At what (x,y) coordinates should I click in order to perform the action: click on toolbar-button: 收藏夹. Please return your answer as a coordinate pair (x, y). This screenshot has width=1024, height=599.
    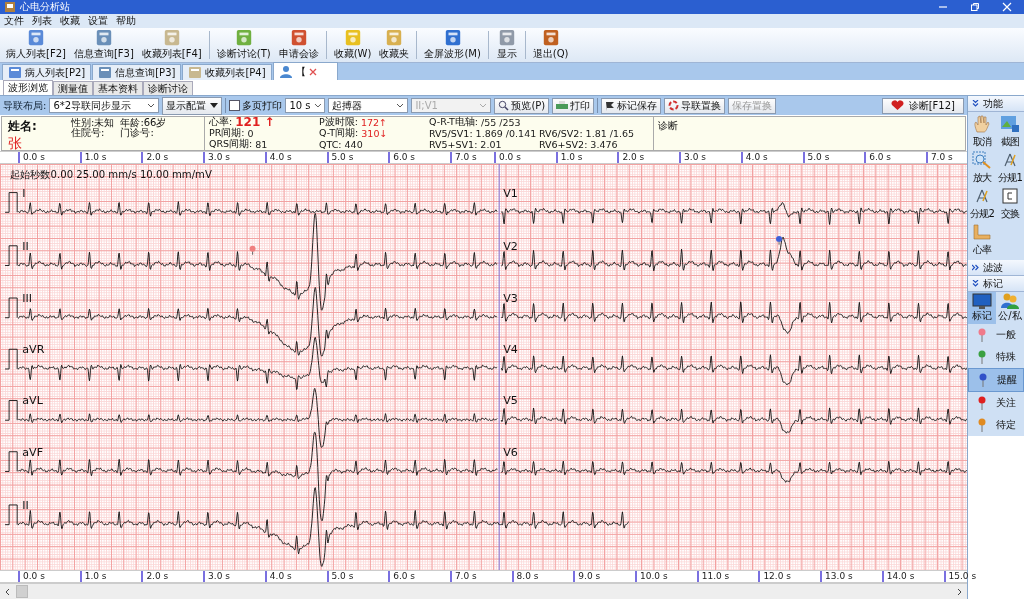
    Looking at the image, I should click on (394, 45).